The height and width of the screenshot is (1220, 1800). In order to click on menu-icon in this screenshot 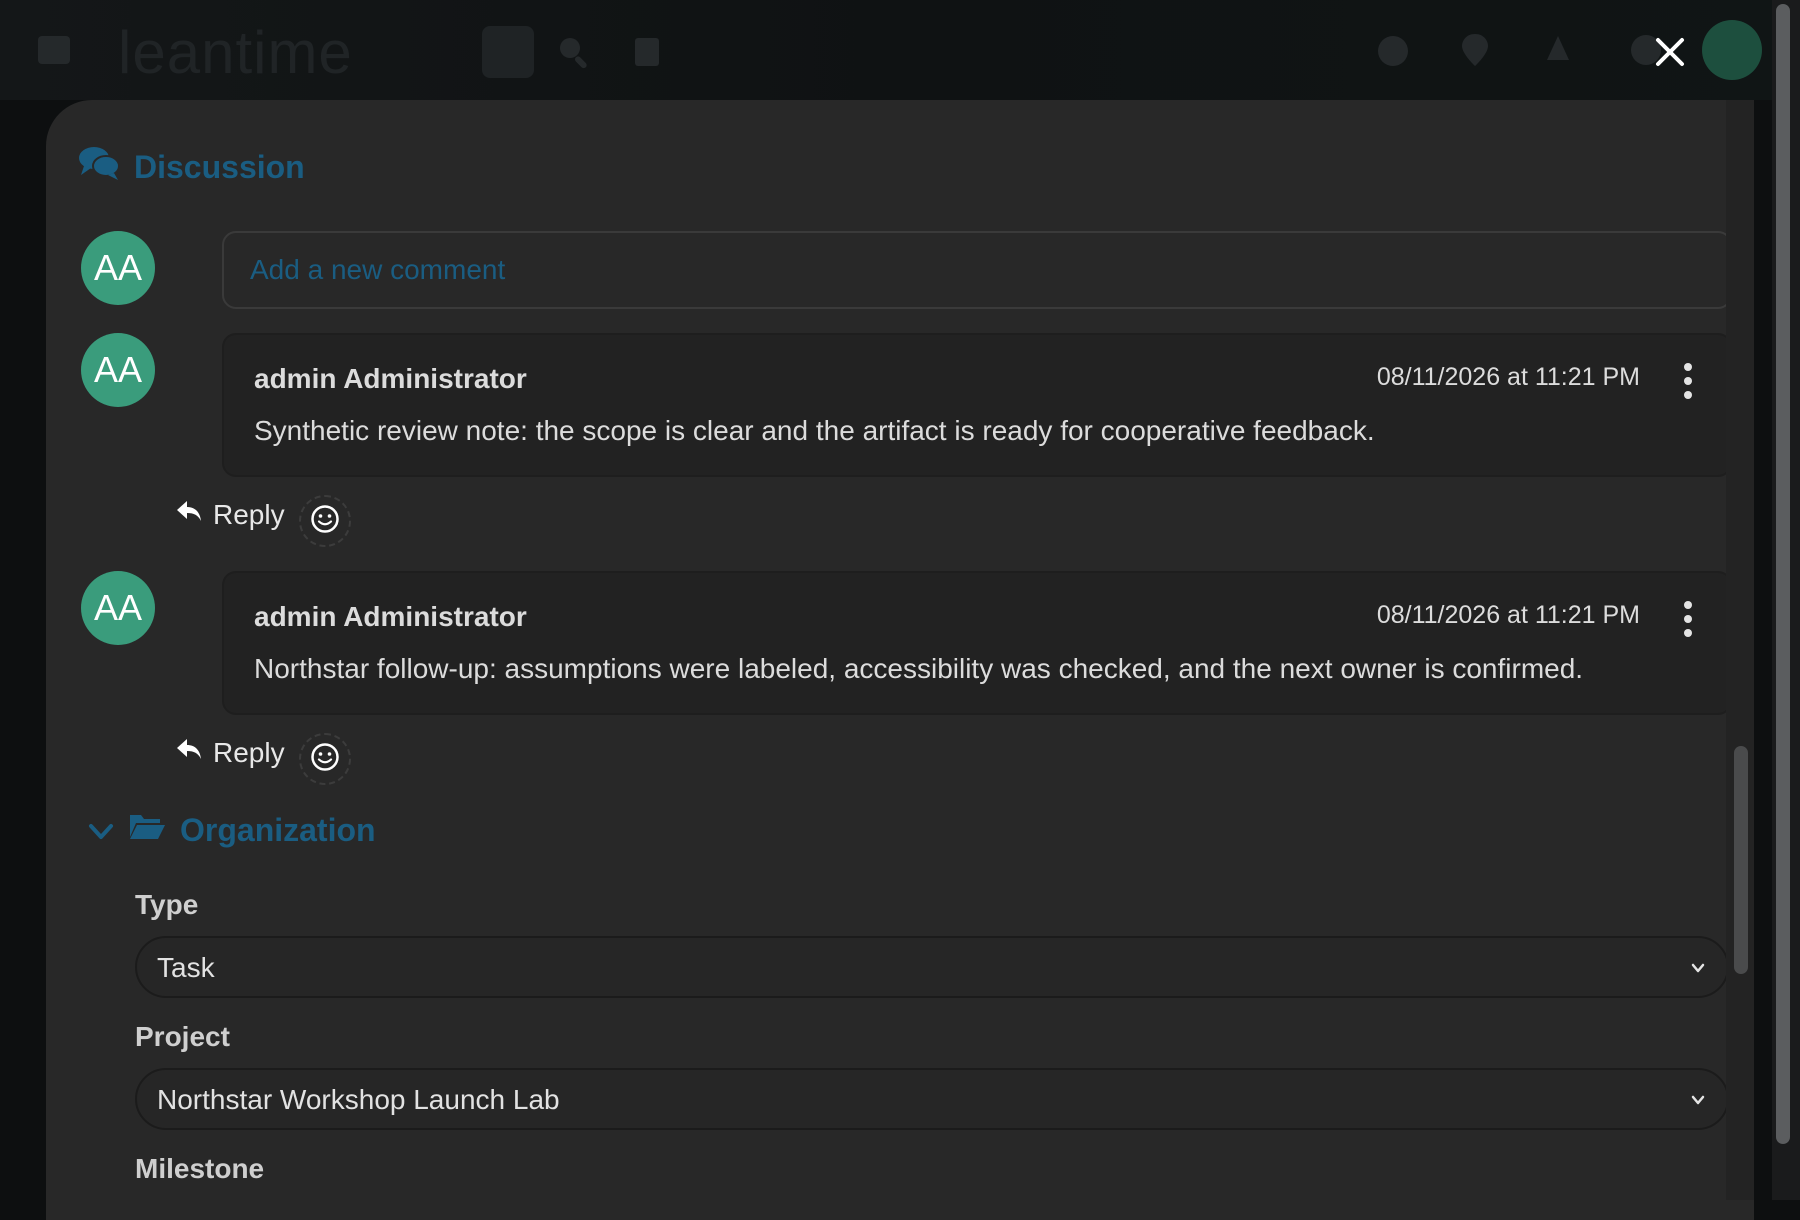, I will do `click(54, 53)`.